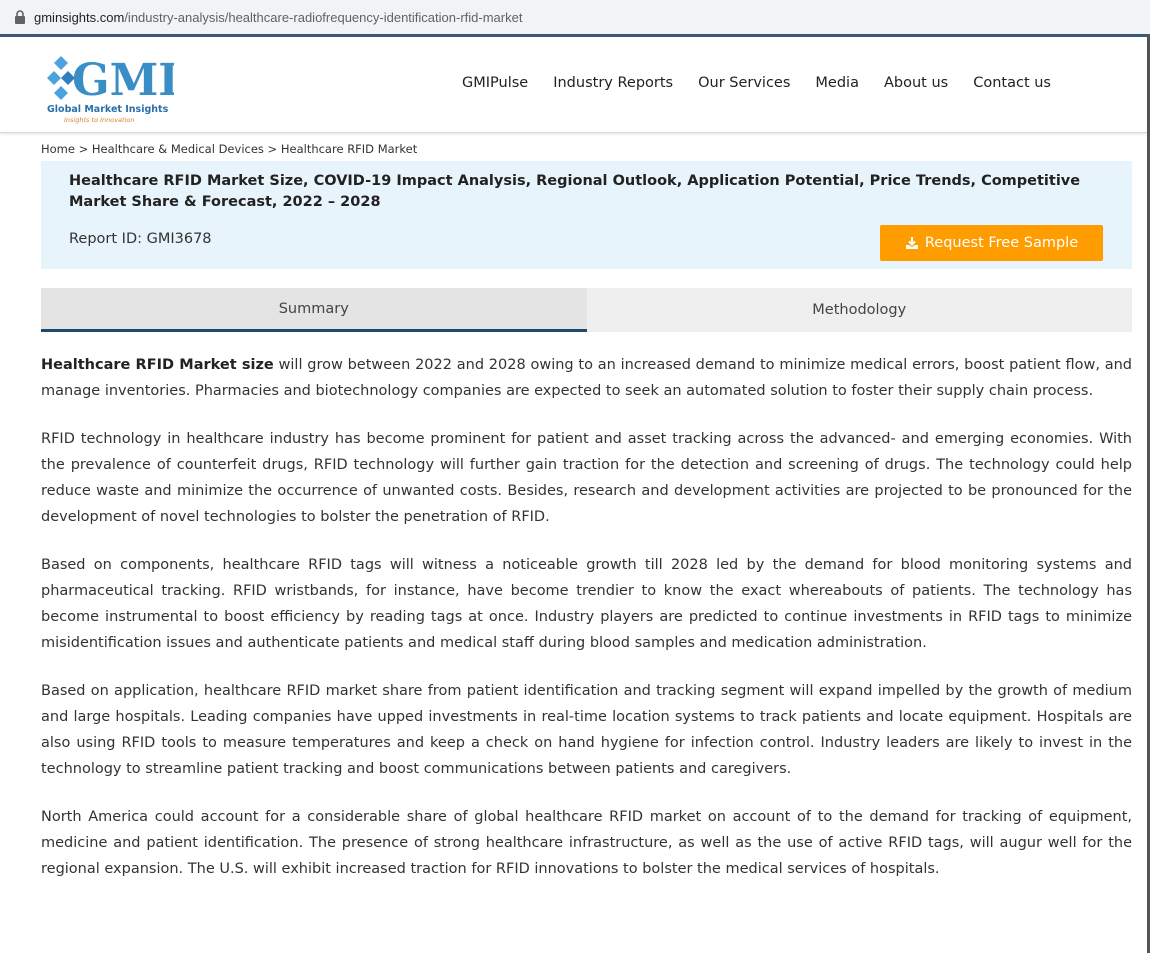  Describe the element at coordinates (916, 83) in the screenshot. I see `nav-about-us: About us` at that location.